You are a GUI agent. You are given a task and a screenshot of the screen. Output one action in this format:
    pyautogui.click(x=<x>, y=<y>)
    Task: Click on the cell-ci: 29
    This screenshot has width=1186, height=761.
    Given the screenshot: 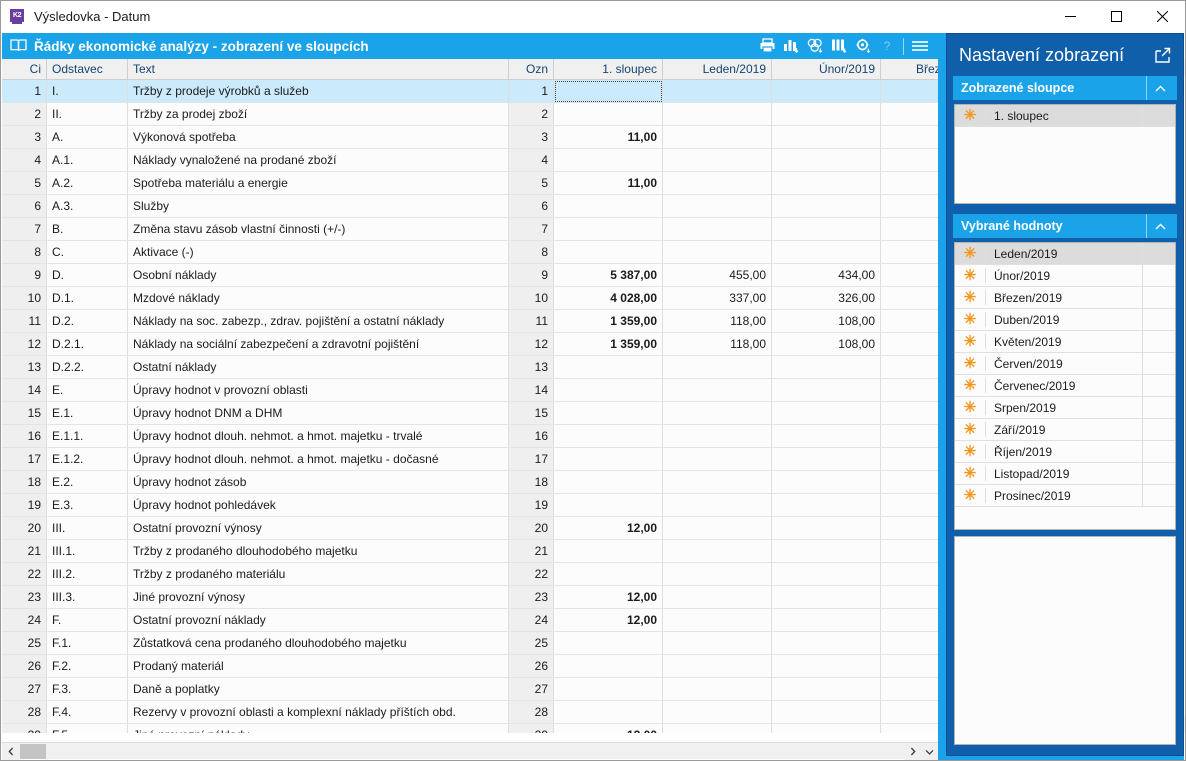 What is the action you would take?
    pyautogui.click(x=24, y=728)
    